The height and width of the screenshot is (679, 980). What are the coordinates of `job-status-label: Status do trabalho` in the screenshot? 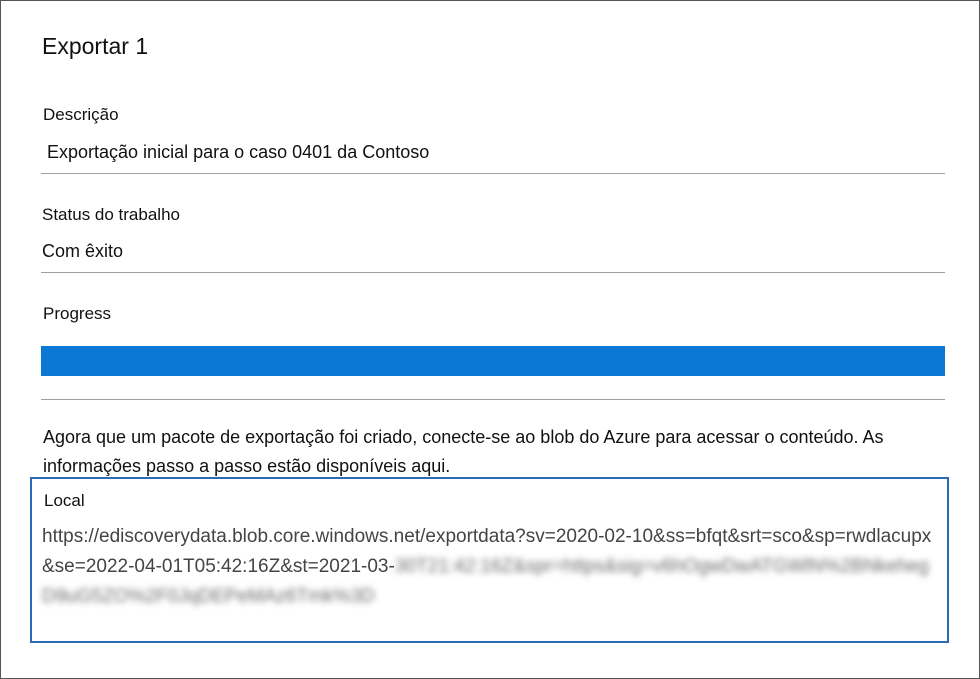 It's located at (111, 214).